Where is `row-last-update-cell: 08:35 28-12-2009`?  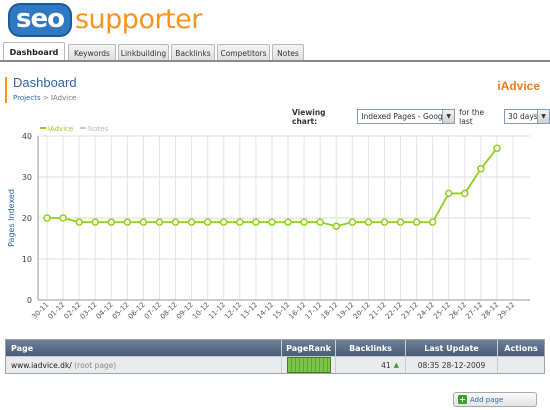
row-last-update-cell: 08:35 28-12-2009 is located at coordinates (451, 365).